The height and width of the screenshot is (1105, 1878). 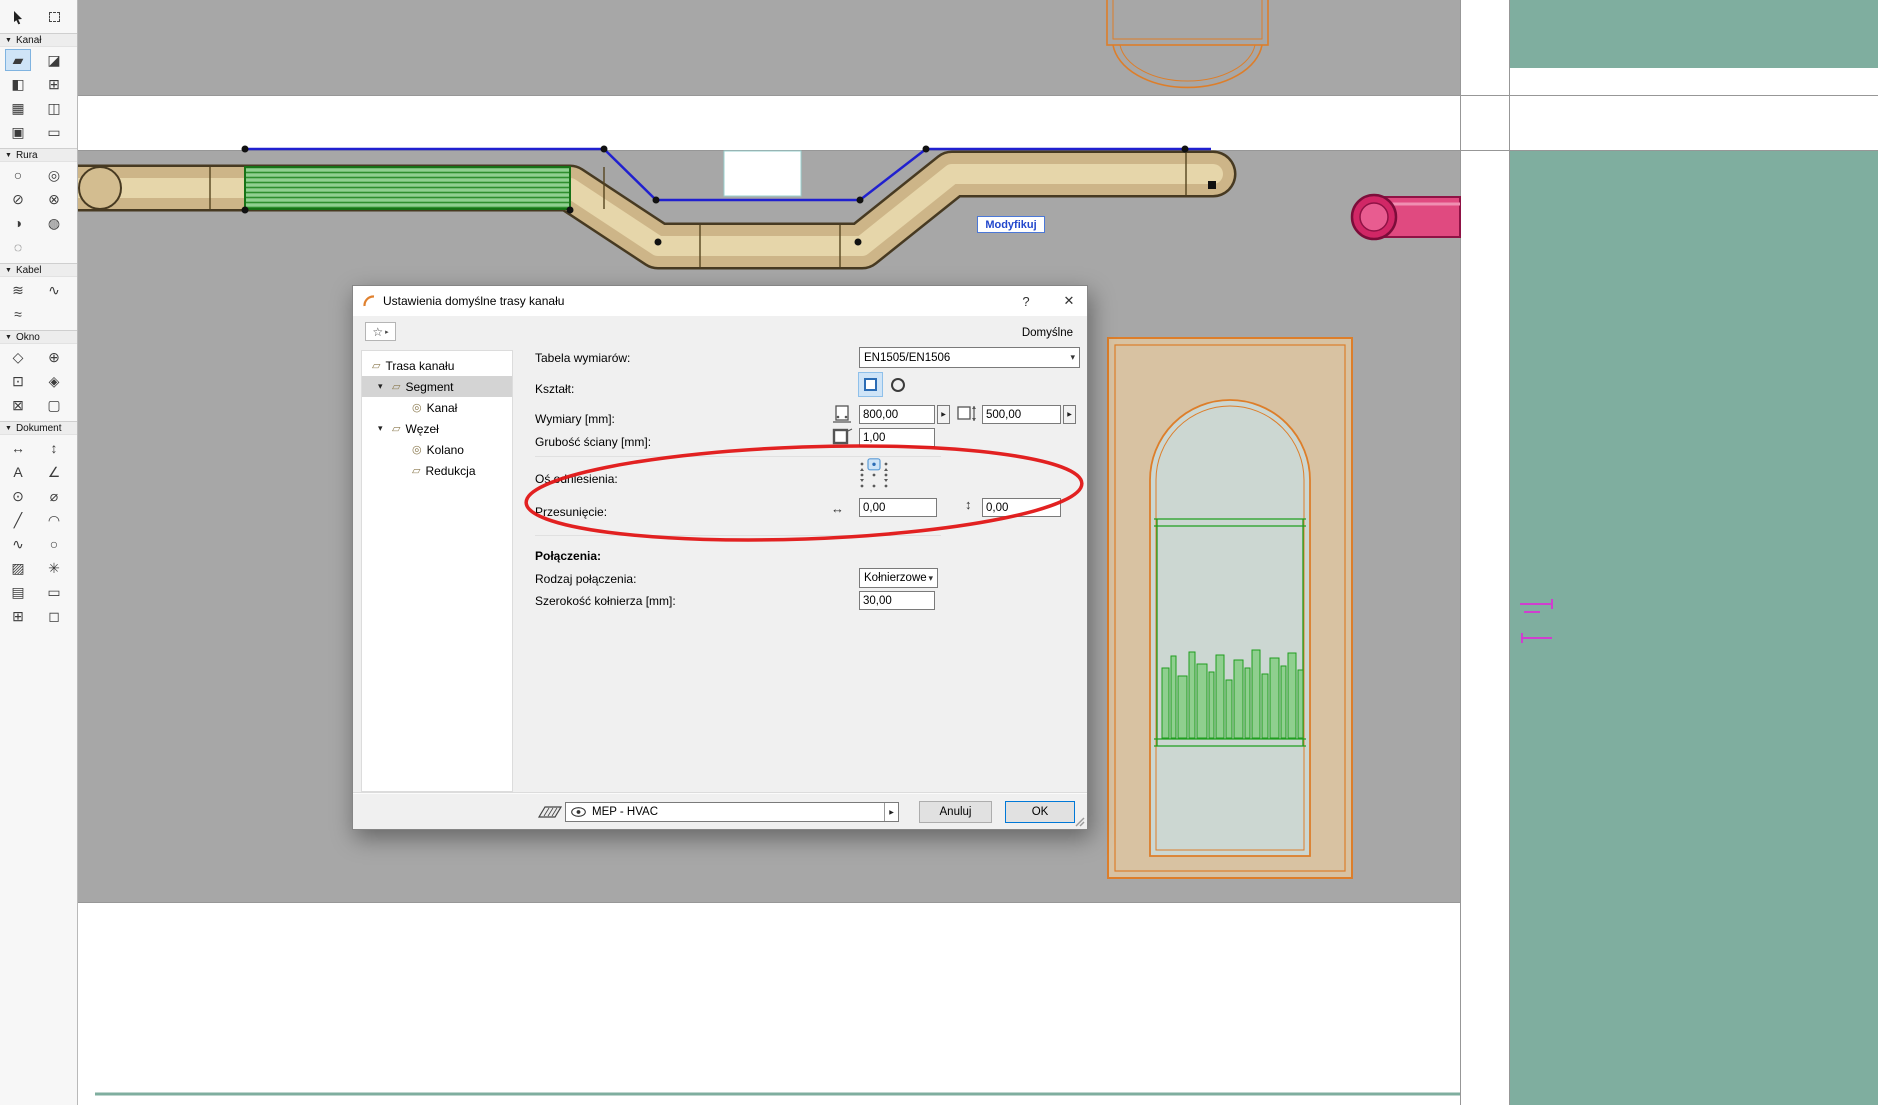 What do you see at coordinates (54, 496) in the screenshot?
I see `diameter-dimension-tool-icon: ⌀` at bounding box center [54, 496].